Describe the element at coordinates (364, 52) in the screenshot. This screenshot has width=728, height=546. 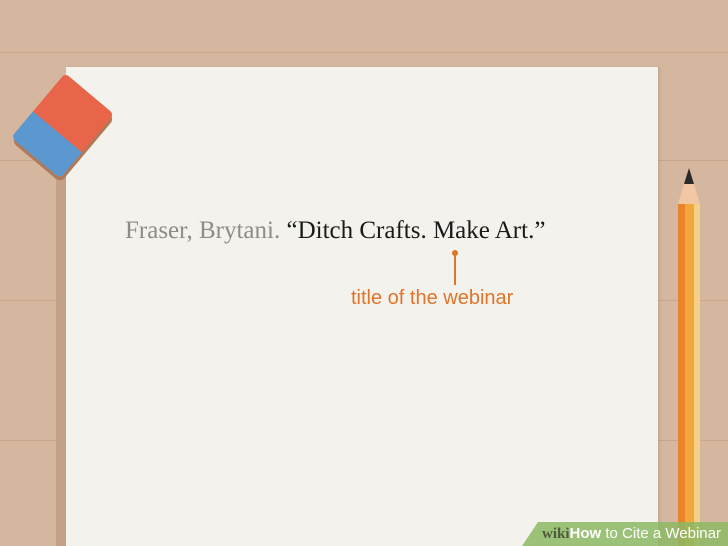
I see `wood-grain-line` at that location.